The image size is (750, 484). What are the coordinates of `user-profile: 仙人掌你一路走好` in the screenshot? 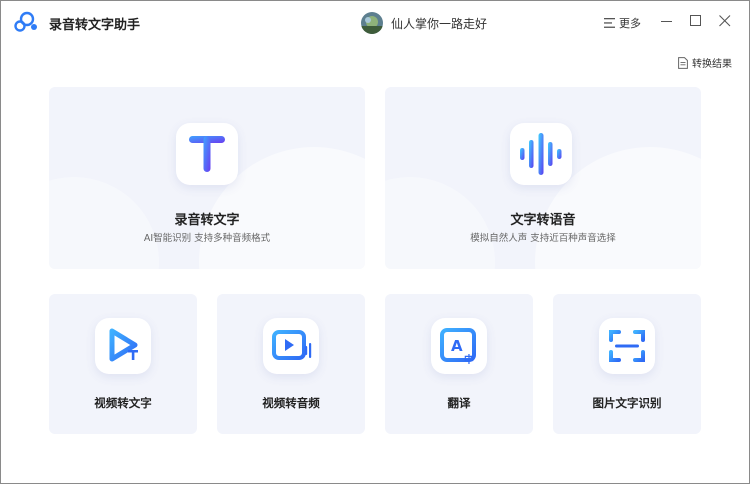 It's located at (424, 23).